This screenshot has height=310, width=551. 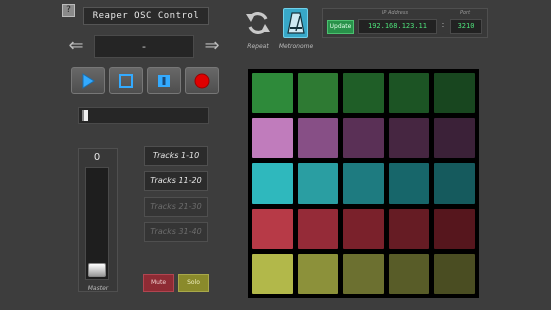 I want to click on mute-button: Mute, so click(x=158, y=283).